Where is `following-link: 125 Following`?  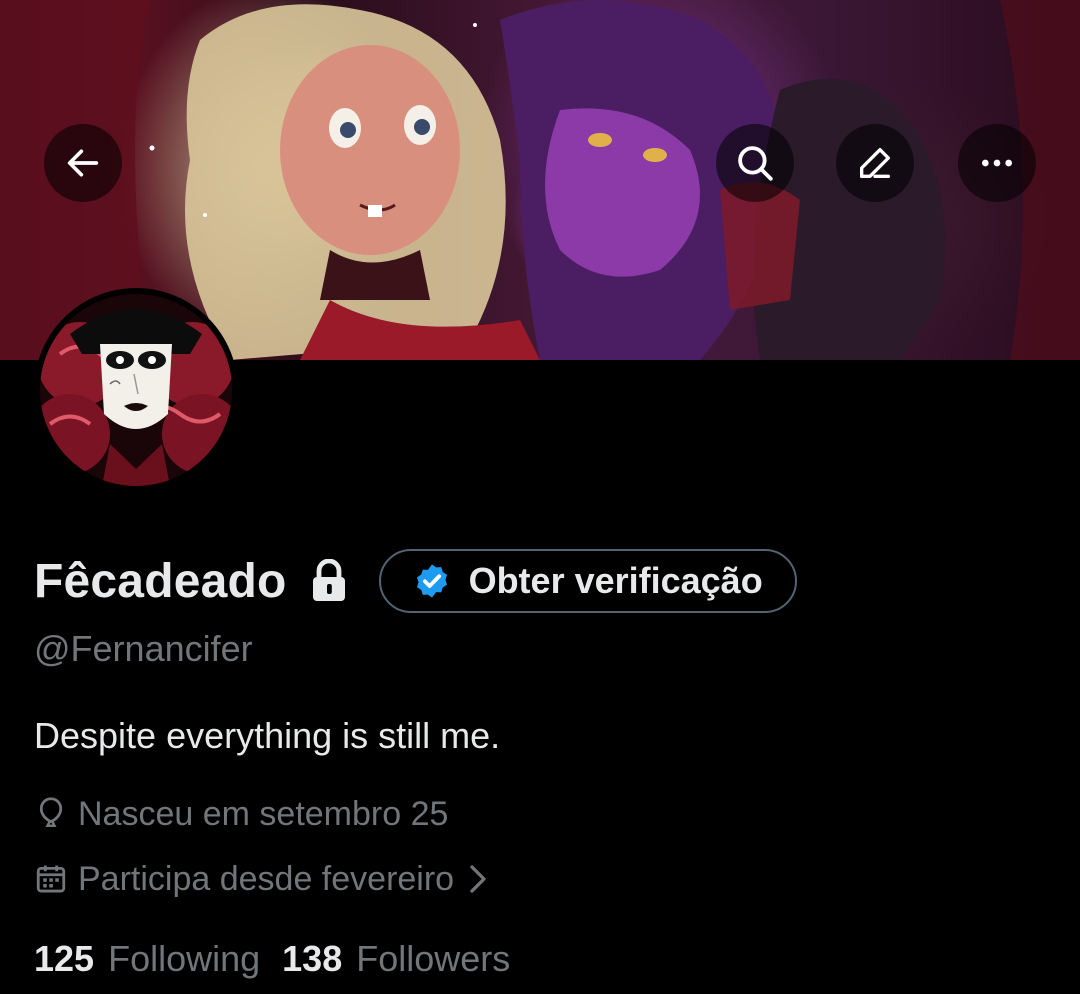
following-link: 125 Following is located at coordinates (147, 959).